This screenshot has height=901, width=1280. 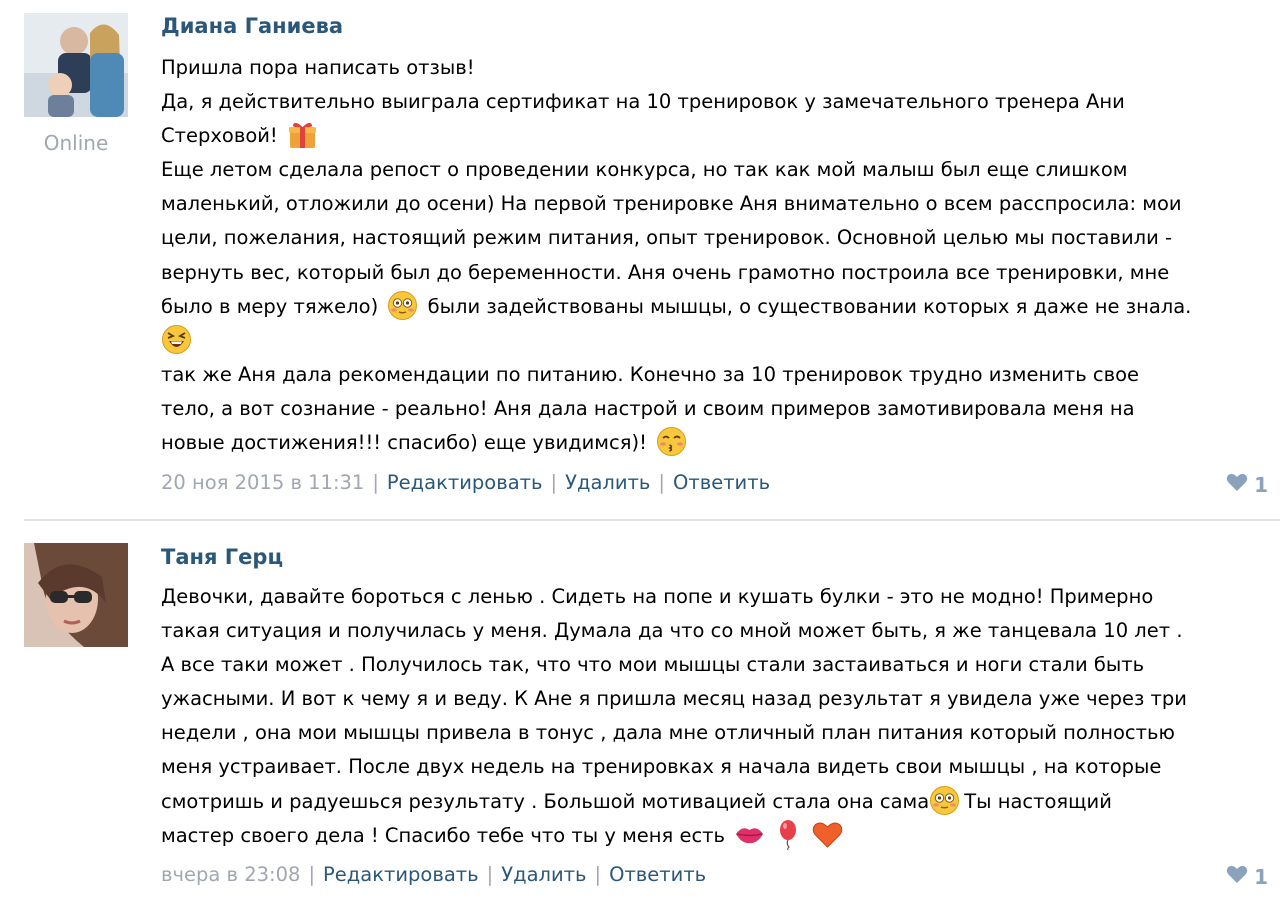 I want to click on laughing-emoji, so click(x=176, y=339).